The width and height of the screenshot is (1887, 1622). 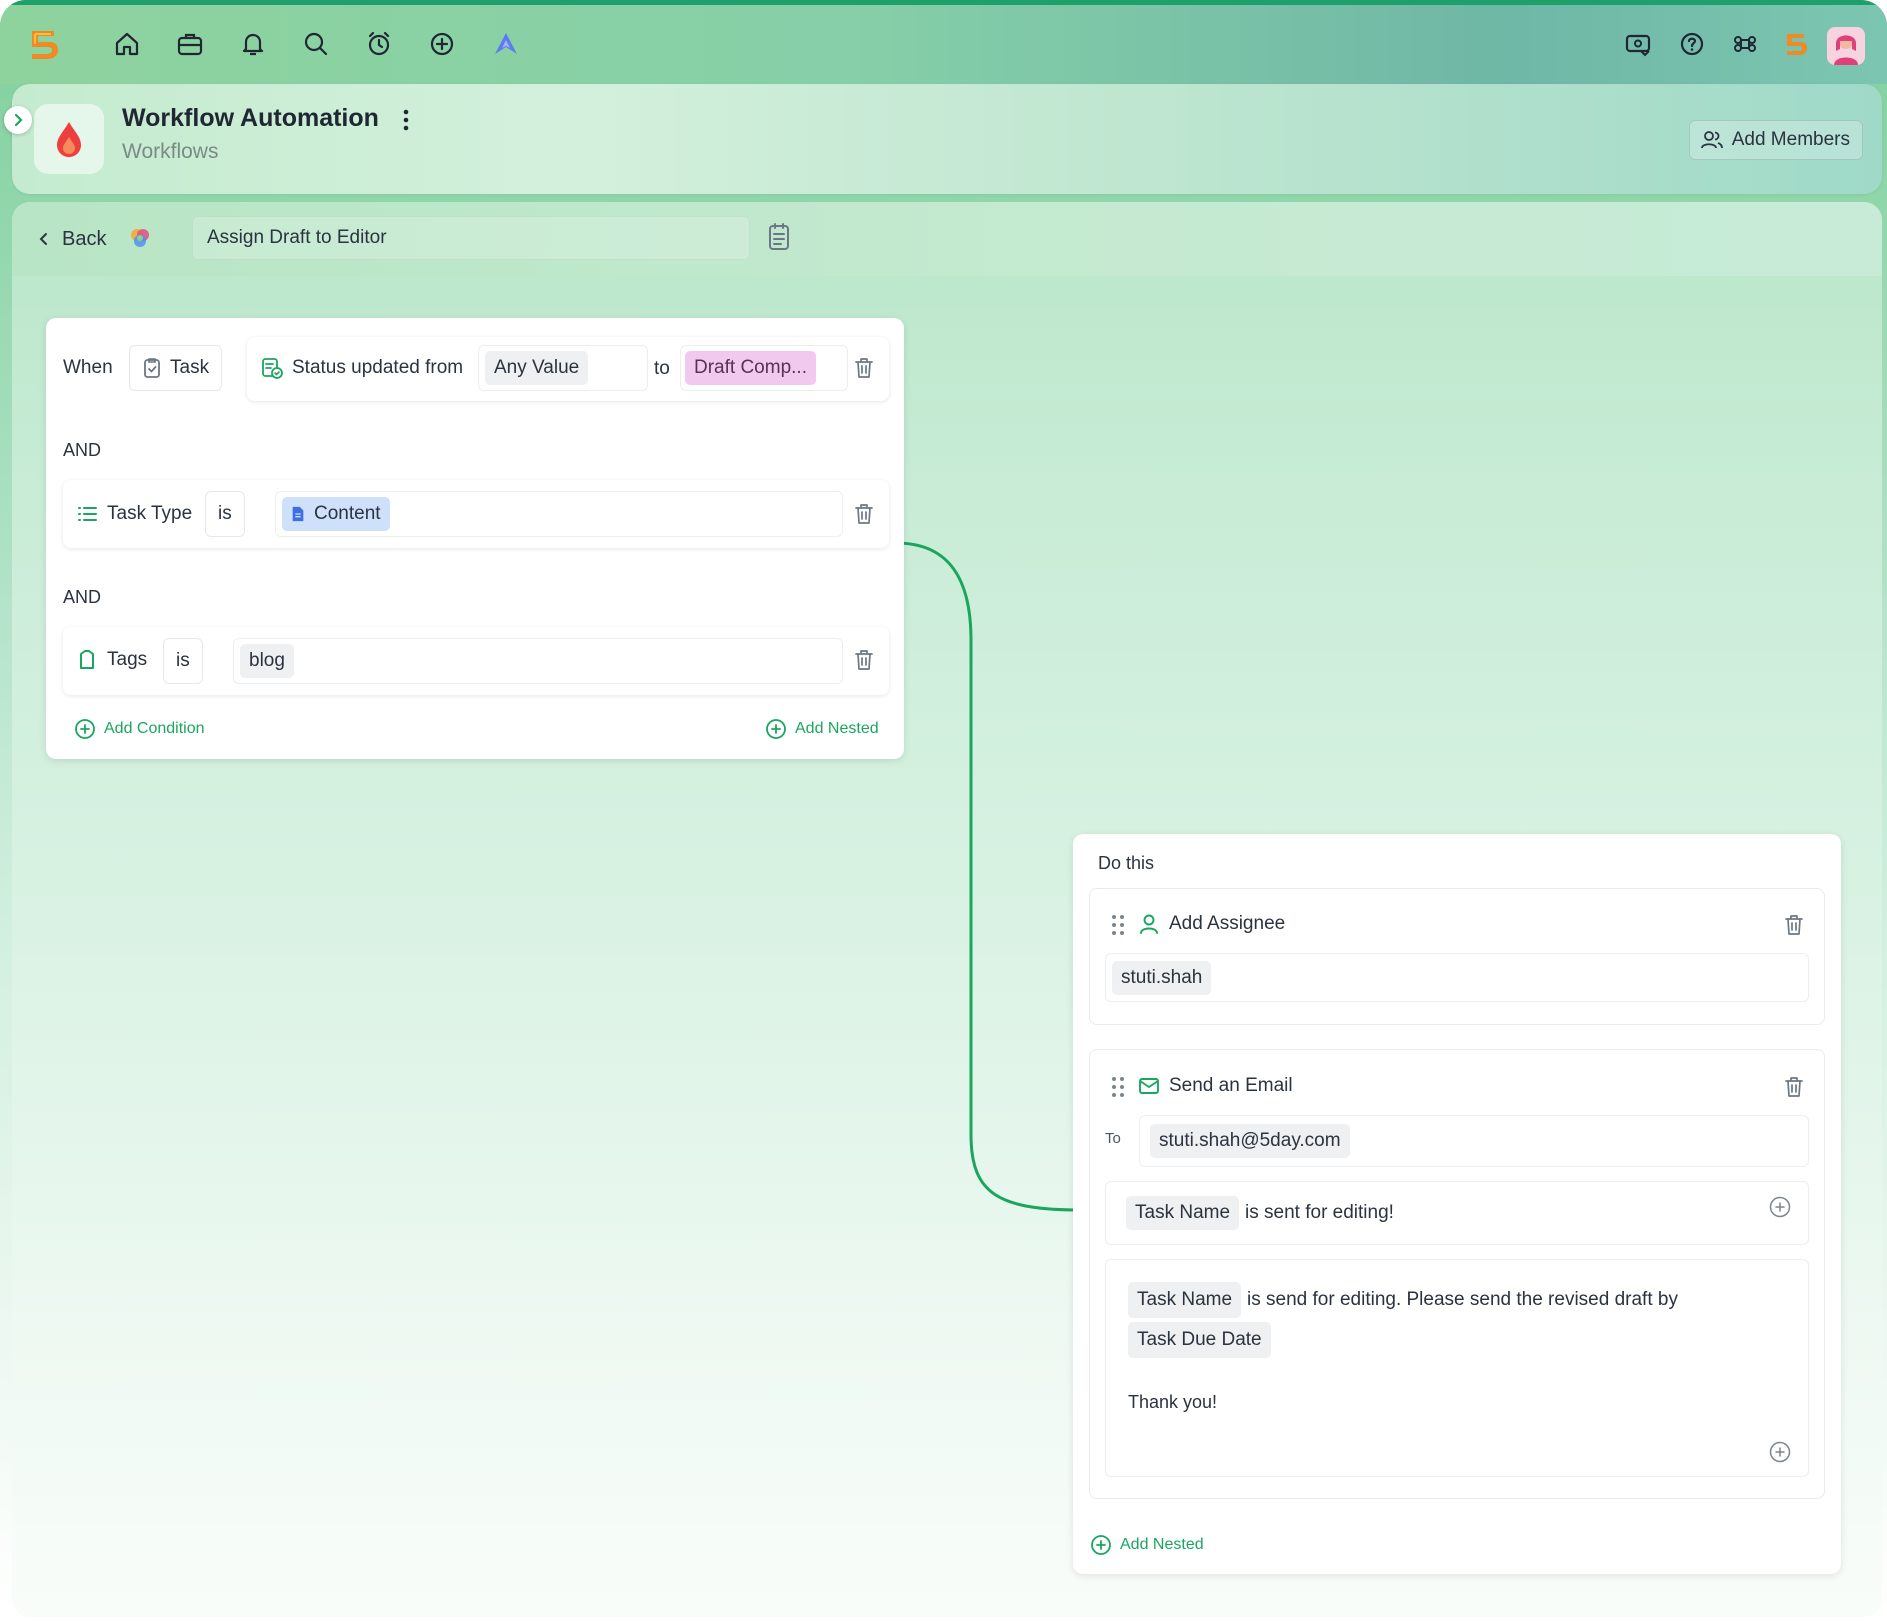 What do you see at coordinates (1231, 1085) in the screenshot?
I see `send-email-label: Send an Email` at bounding box center [1231, 1085].